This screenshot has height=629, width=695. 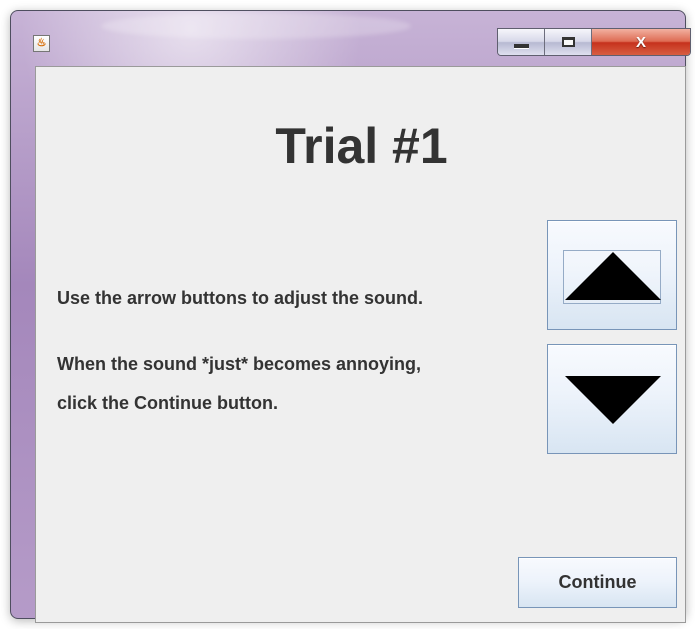 I want to click on close-icon: X, so click(x=640, y=42).